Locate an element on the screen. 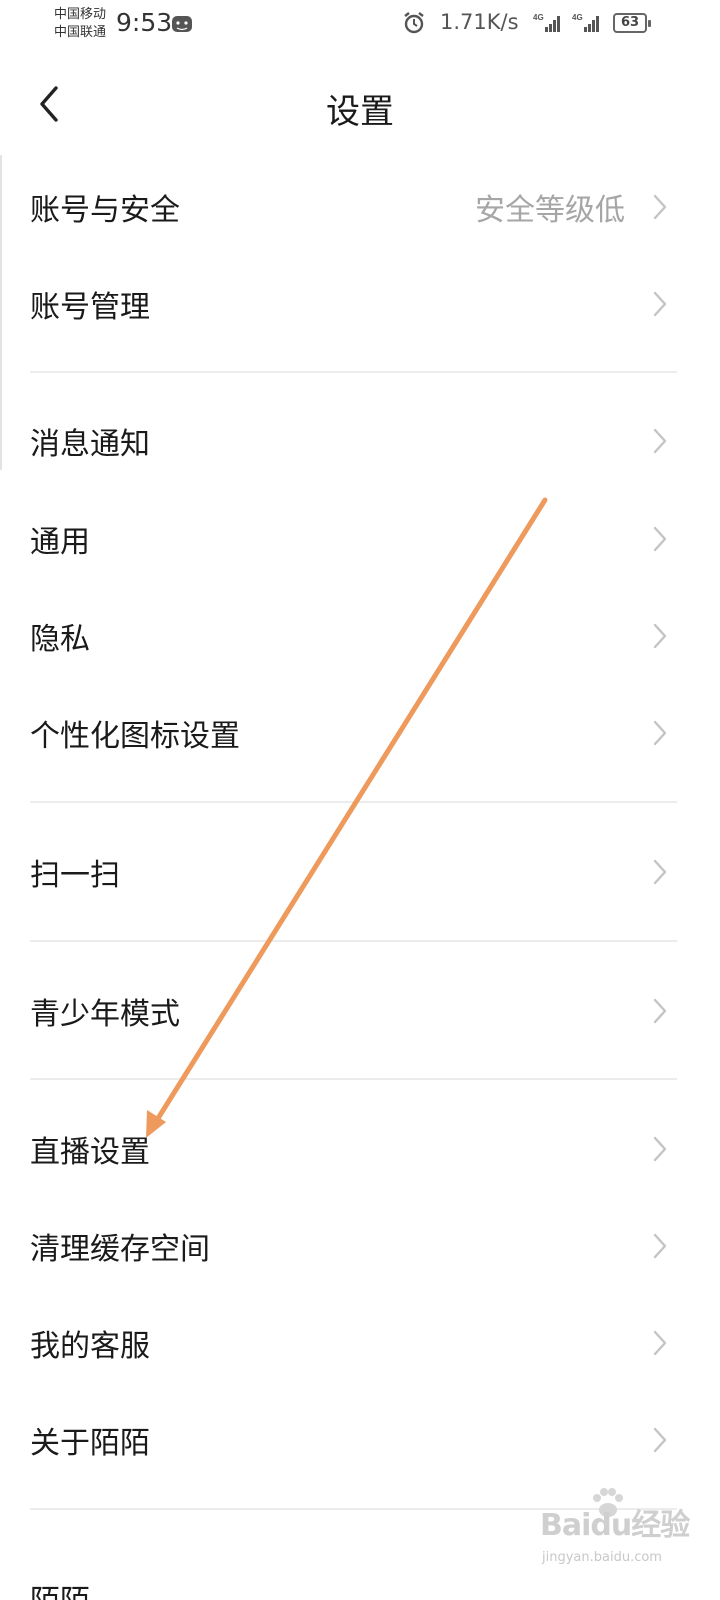  alarm-icon is located at coordinates (414, 23).